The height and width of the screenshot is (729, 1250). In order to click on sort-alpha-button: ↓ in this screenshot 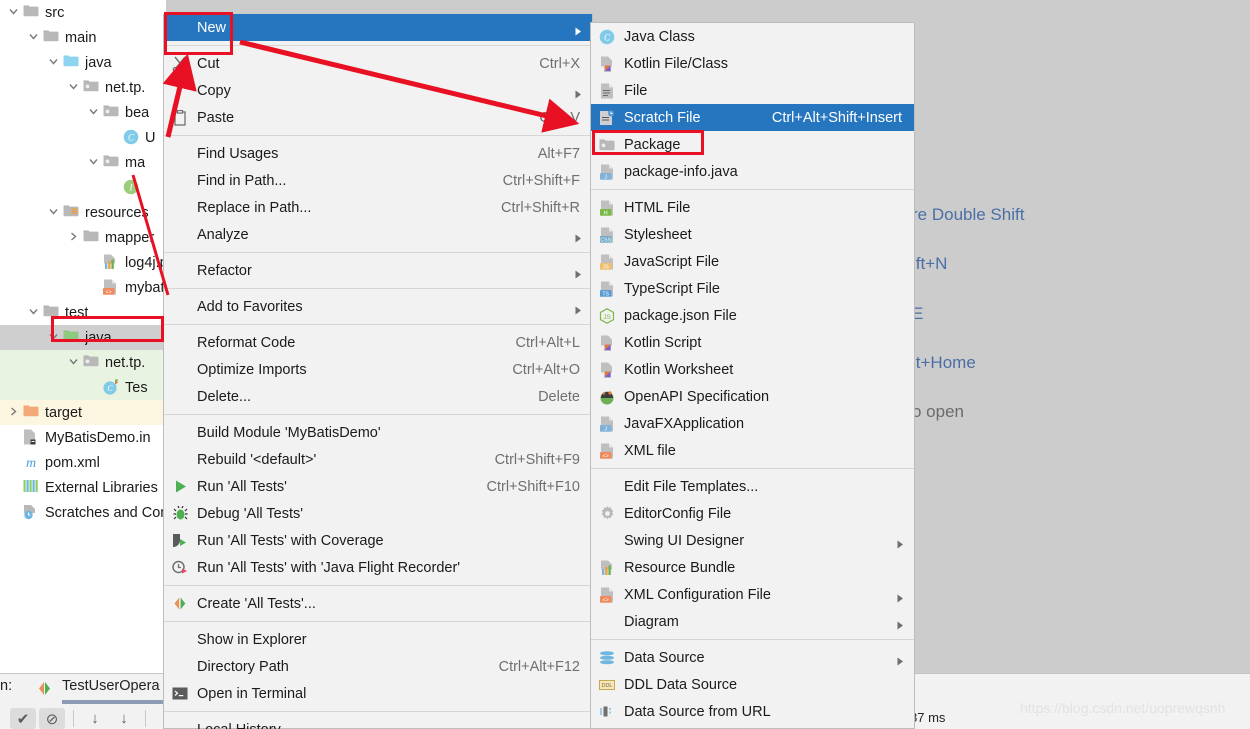, I will do `click(95, 718)`.